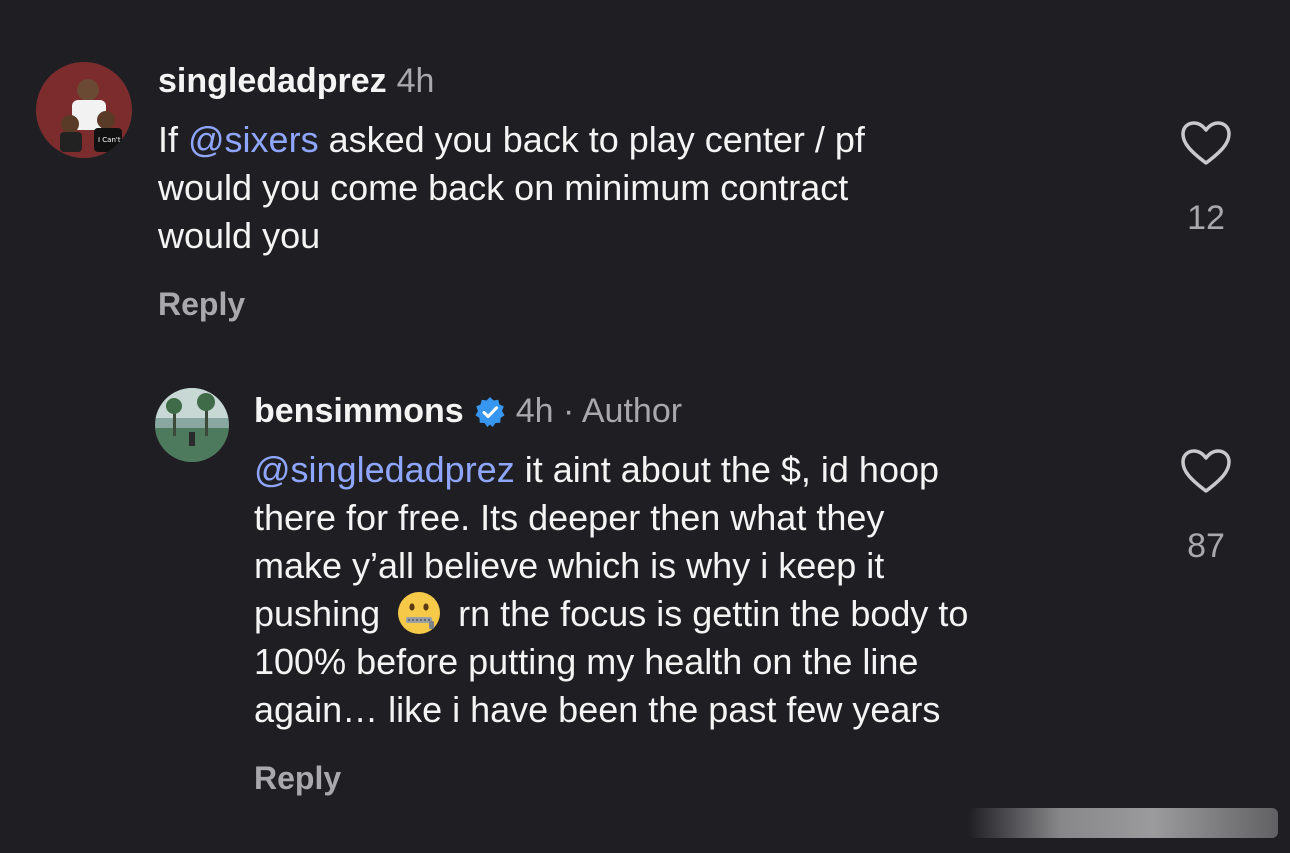 This screenshot has width=1290, height=853. Describe the element at coordinates (384, 469) in the screenshot. I see `mention-link: @singledadprez` at that location.